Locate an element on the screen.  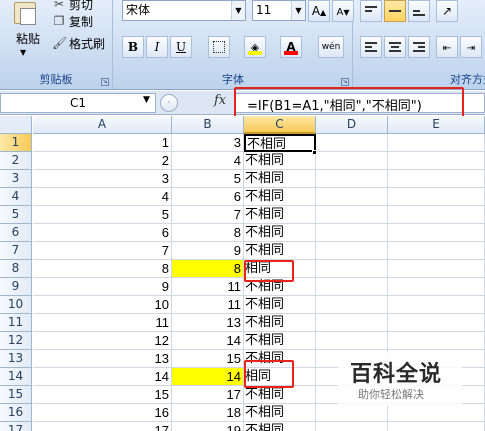
cell-b7: 9 is located at coordinates (208, 251).